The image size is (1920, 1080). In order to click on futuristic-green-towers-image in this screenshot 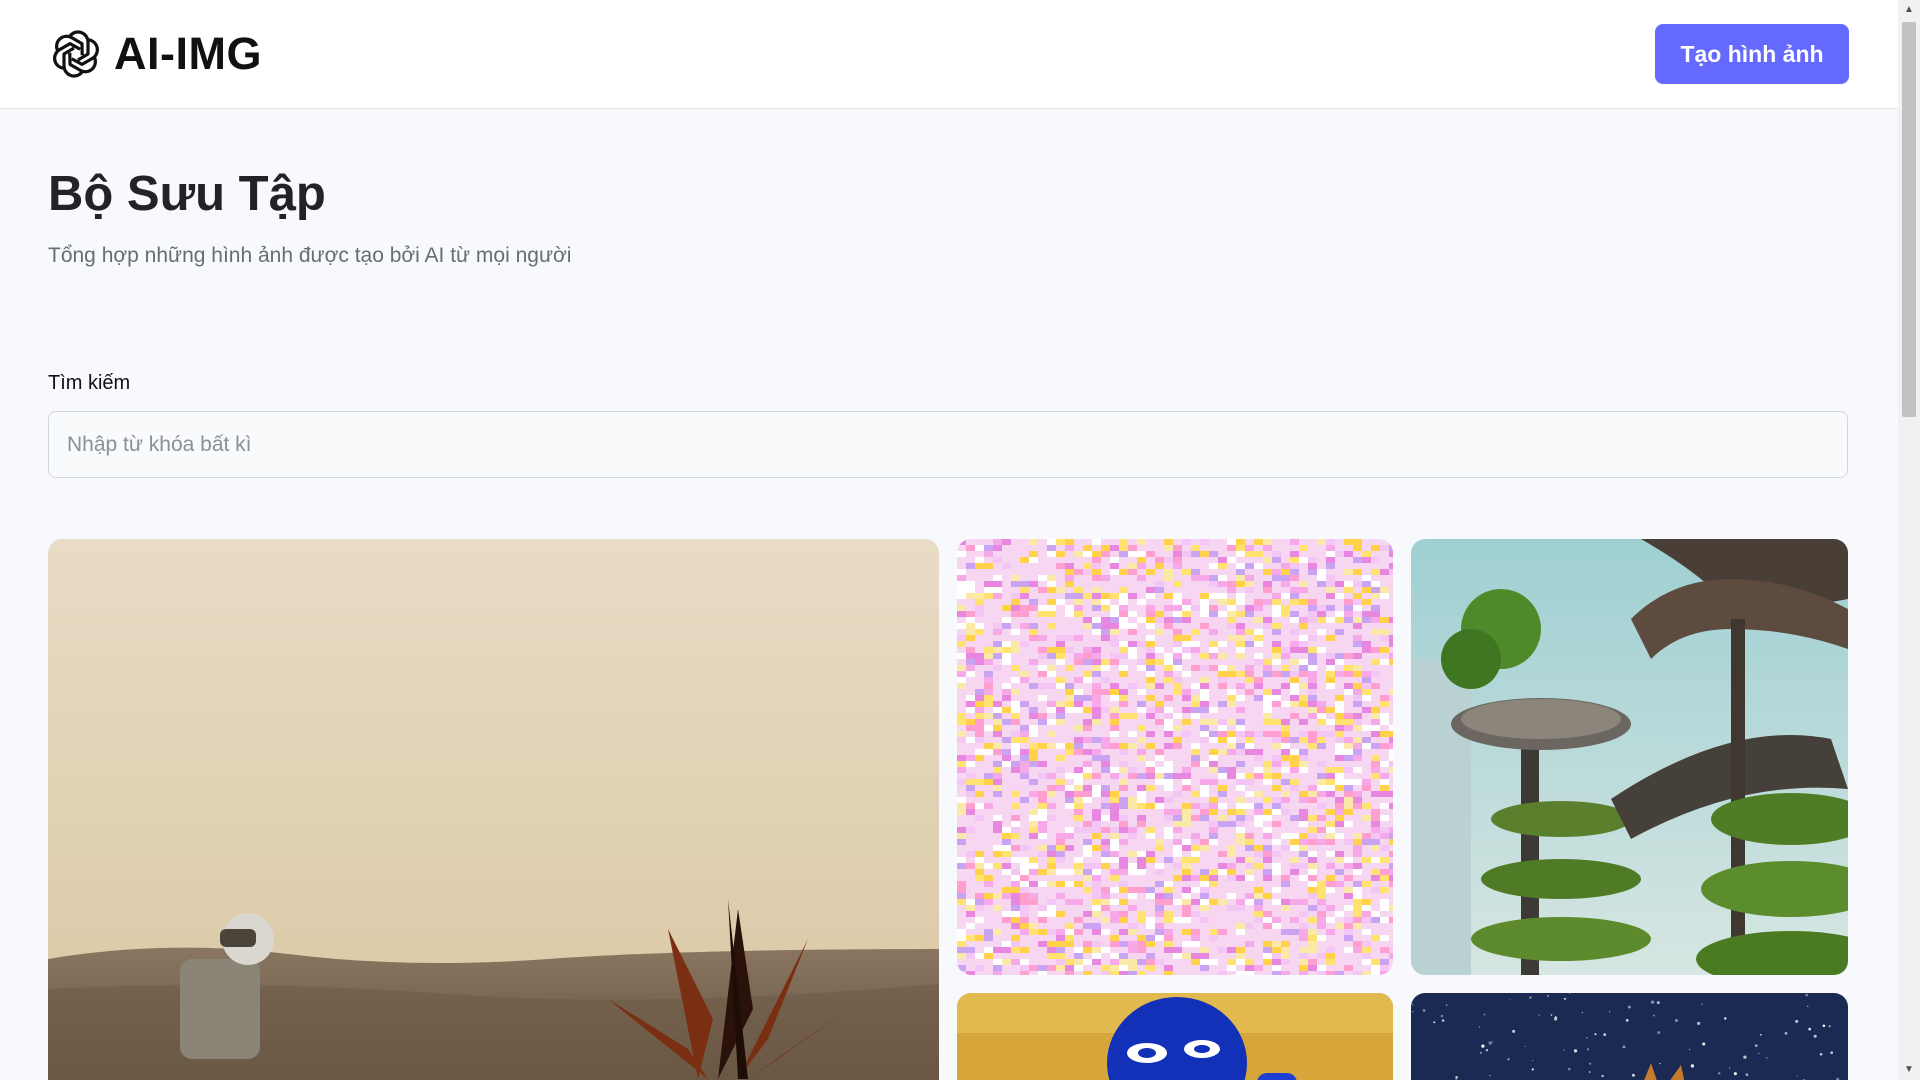, I will do `click(1629, 757)`.